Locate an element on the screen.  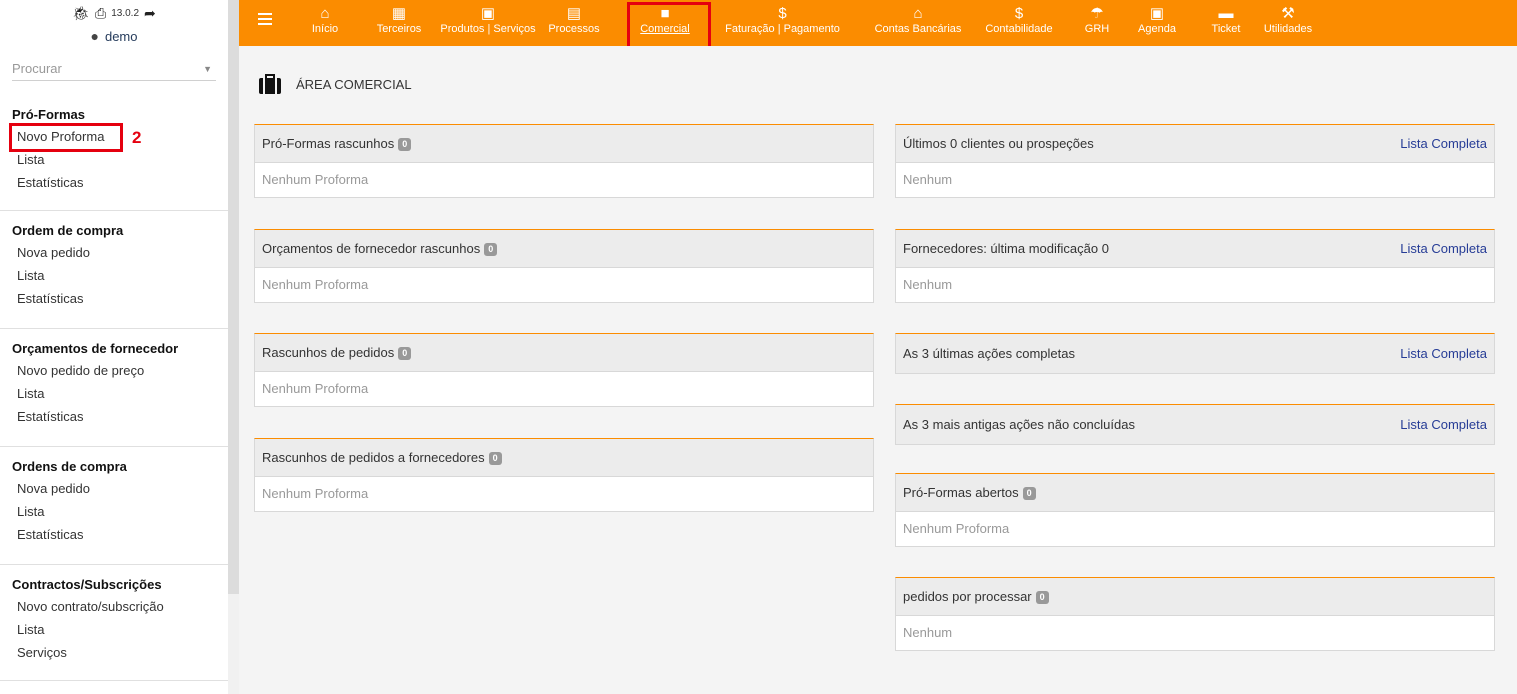
sidebar-scroll-track is located at coordinates (233, 644).